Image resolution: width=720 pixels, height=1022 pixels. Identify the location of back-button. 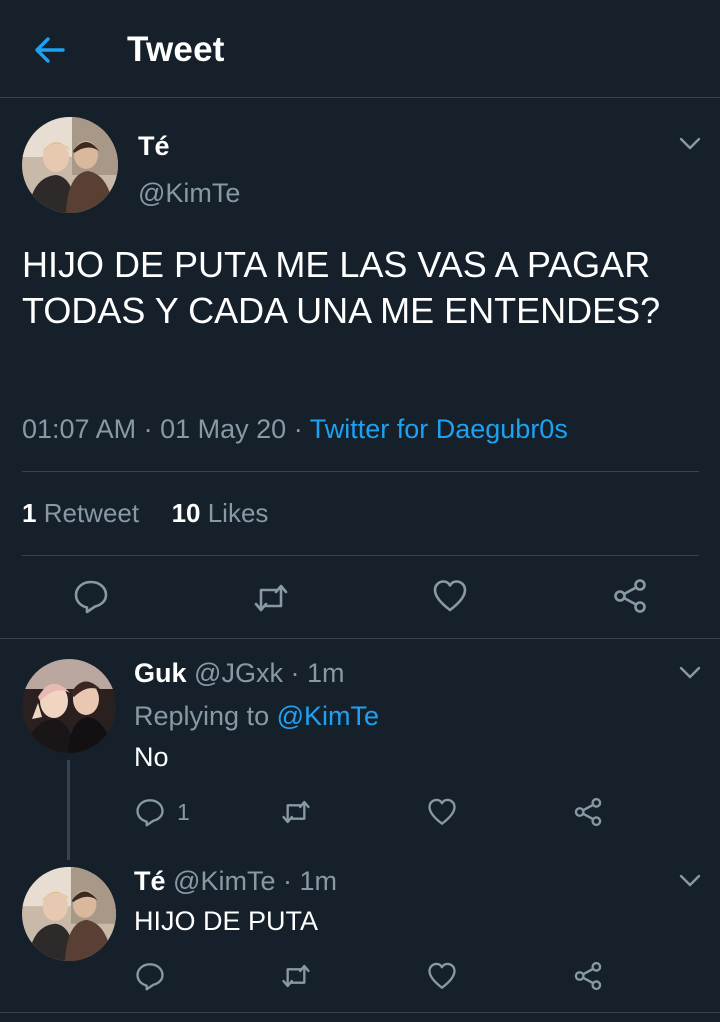
(50, 50).